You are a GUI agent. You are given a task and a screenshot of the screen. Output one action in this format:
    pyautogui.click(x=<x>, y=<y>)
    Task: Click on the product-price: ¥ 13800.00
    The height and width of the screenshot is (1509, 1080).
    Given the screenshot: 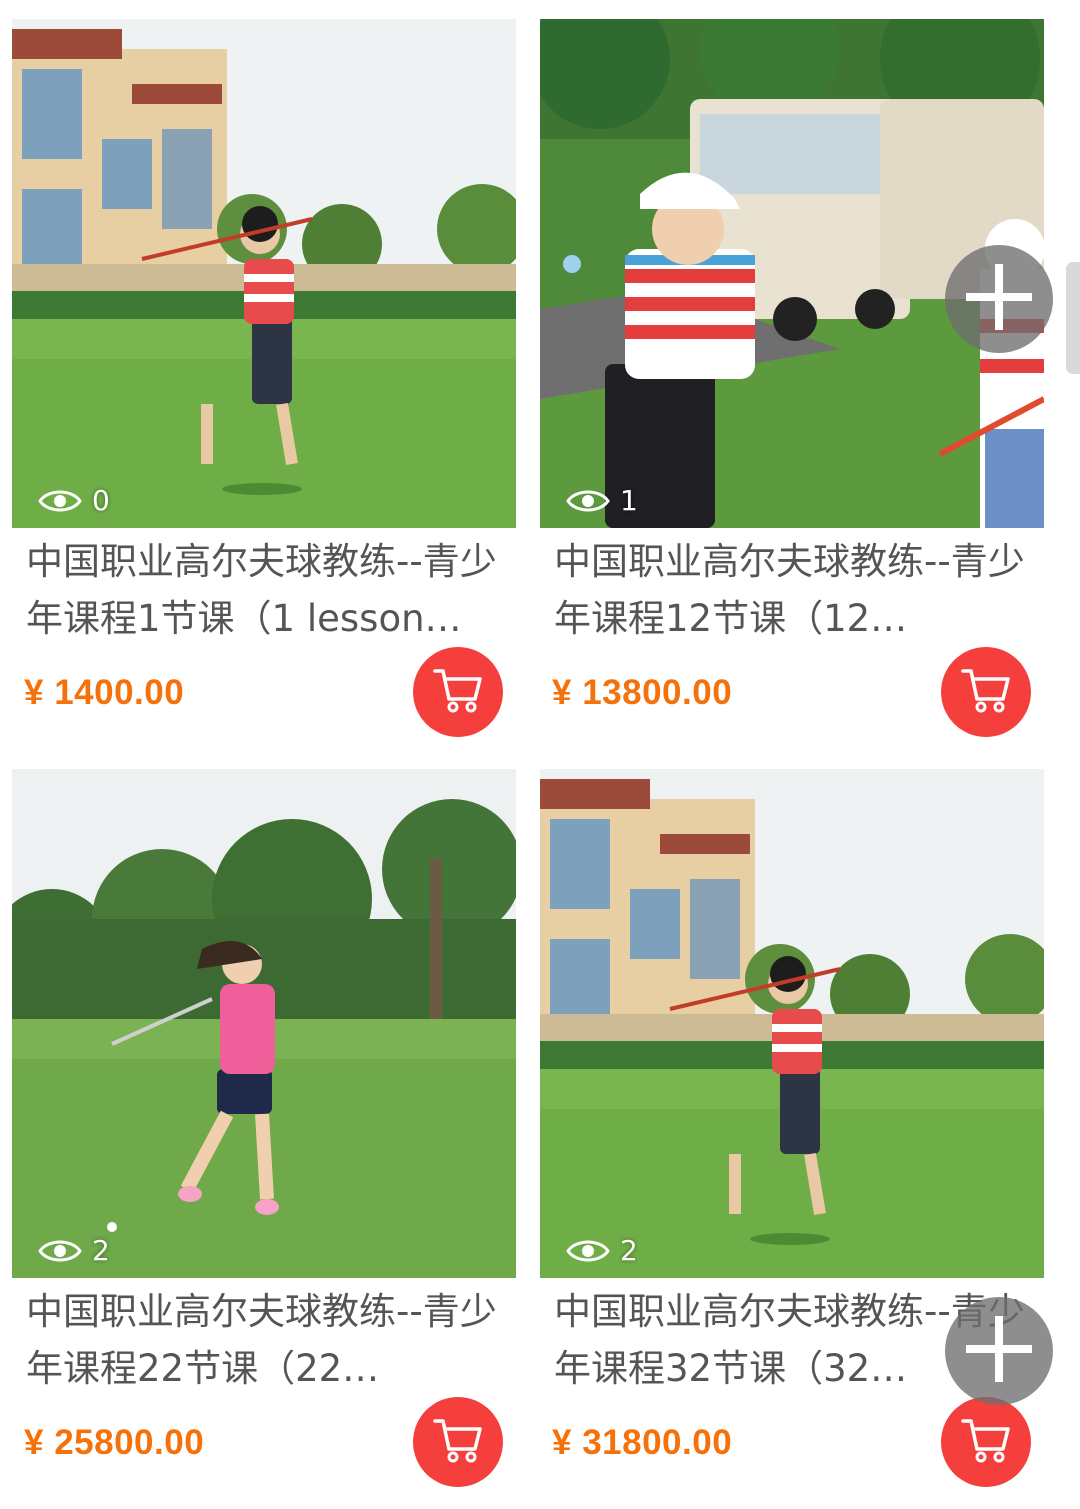 What is the action you would take?
    pyautogui.click(x=642, y=692)
    